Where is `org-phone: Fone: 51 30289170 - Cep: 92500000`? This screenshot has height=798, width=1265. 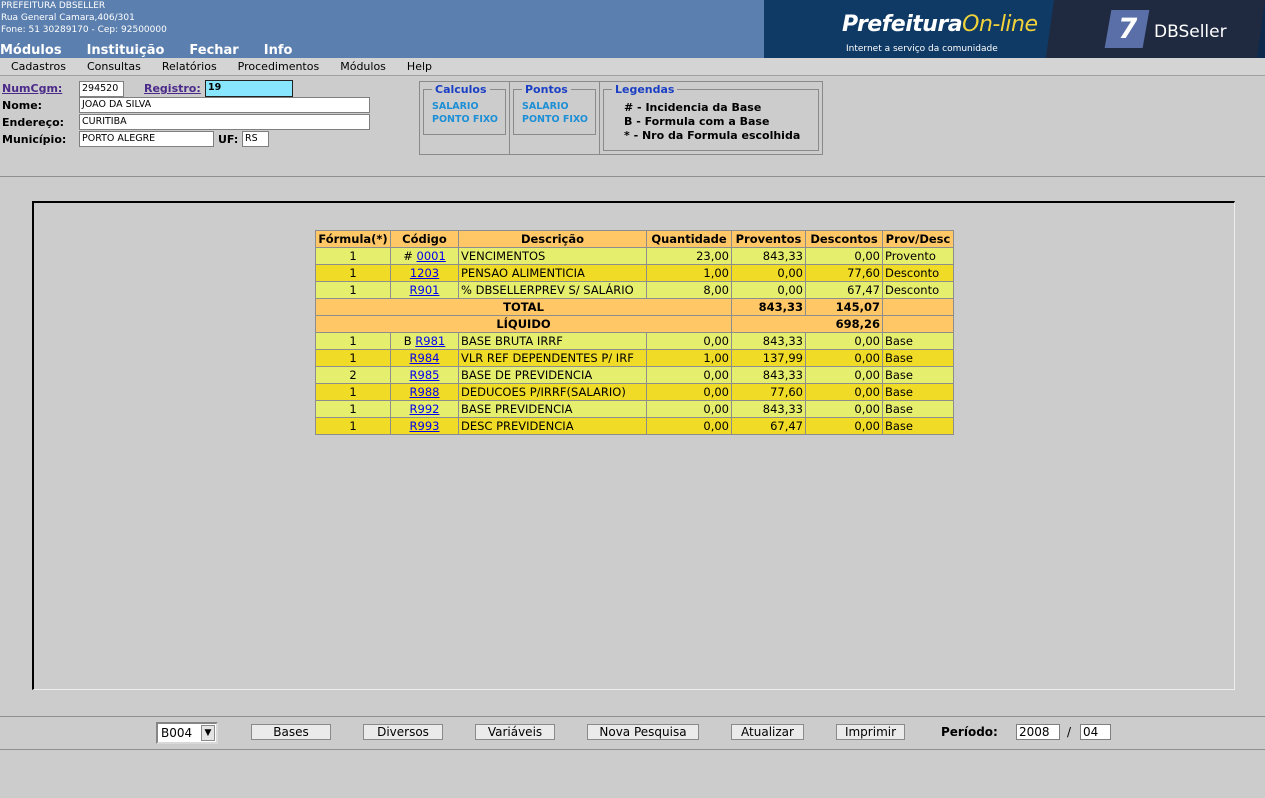 org-phone: Fone: 51 30289170 - Cep: 92500000 is located at coordinates (84, 30).